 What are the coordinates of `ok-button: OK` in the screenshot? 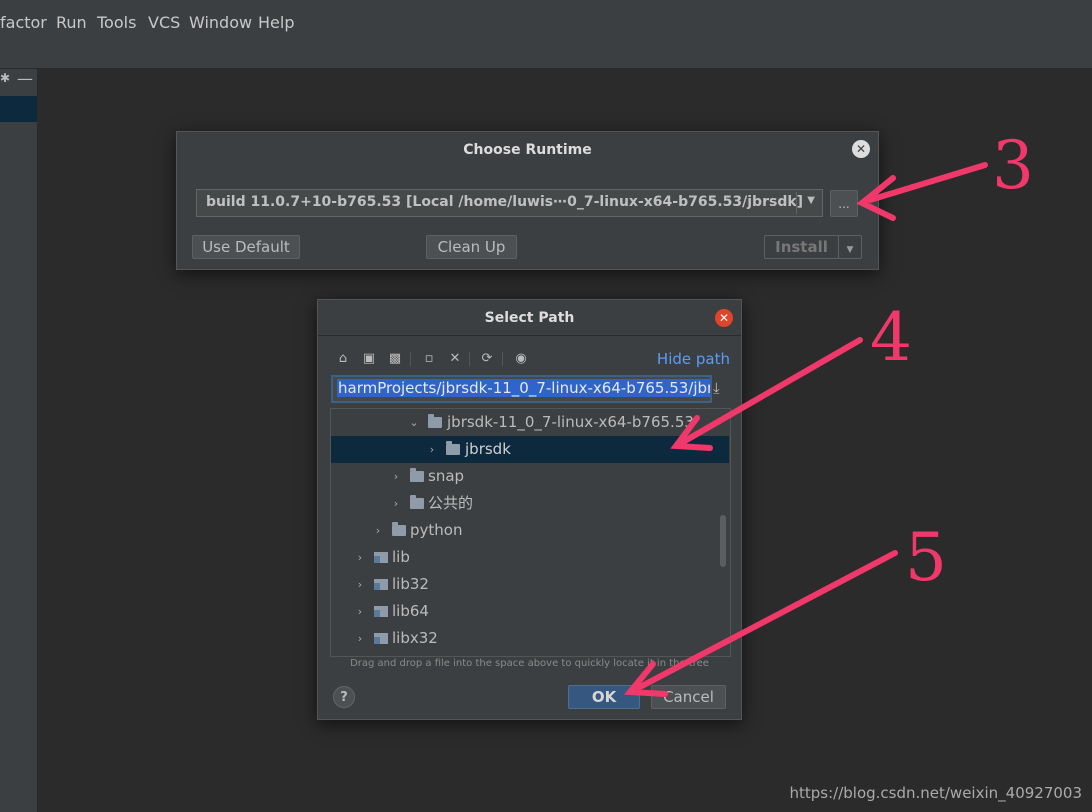 It's located at (604, 697).